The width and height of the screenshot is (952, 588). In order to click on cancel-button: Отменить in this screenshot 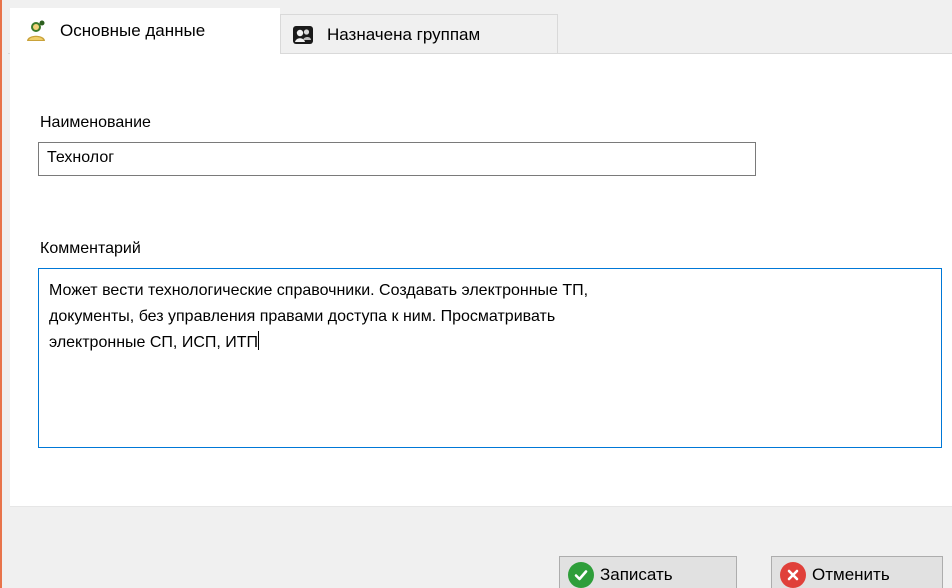, I will do `click(857, 572)`.